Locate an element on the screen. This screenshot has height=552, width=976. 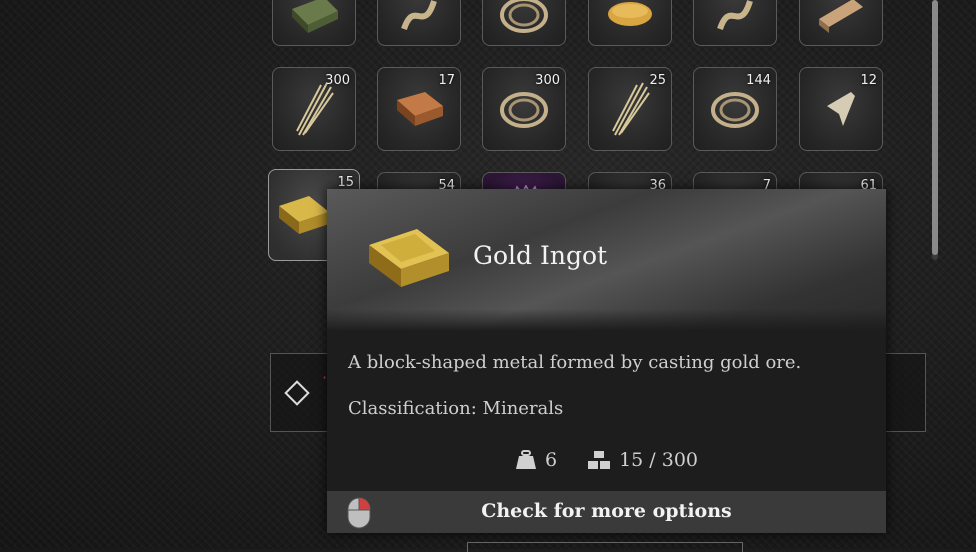
bread-icon is located at coordinates (630, 13).